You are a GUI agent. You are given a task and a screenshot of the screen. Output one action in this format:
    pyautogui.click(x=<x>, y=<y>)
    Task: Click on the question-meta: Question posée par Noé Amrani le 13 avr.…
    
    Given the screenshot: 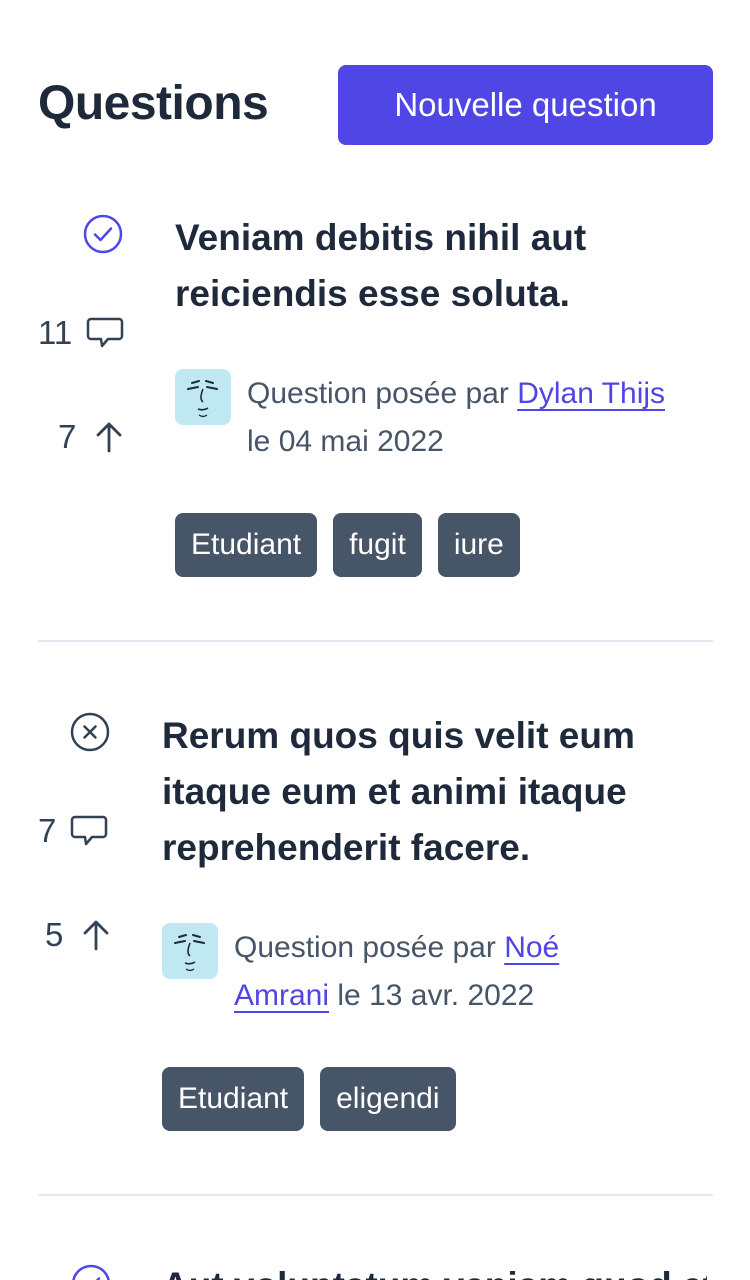 What is the action you would take?
    pyautogui.click(x=444, y=972)
    